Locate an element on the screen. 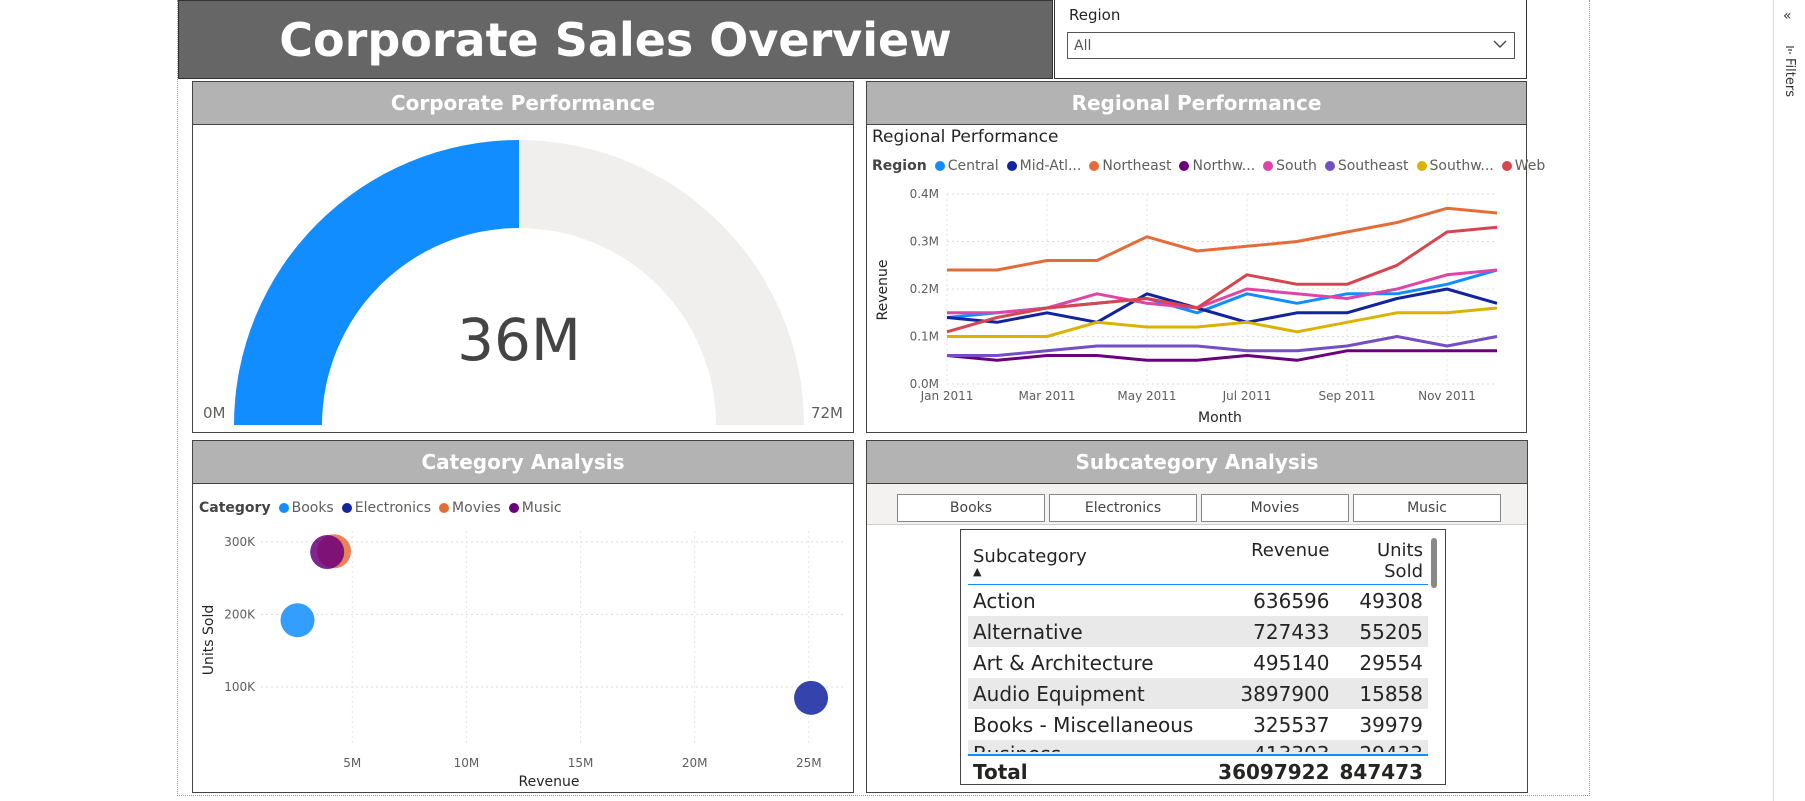 This screenshot has width=1805, height=801. cell-revenue: 727433 is located at coordinates (1274, 631).